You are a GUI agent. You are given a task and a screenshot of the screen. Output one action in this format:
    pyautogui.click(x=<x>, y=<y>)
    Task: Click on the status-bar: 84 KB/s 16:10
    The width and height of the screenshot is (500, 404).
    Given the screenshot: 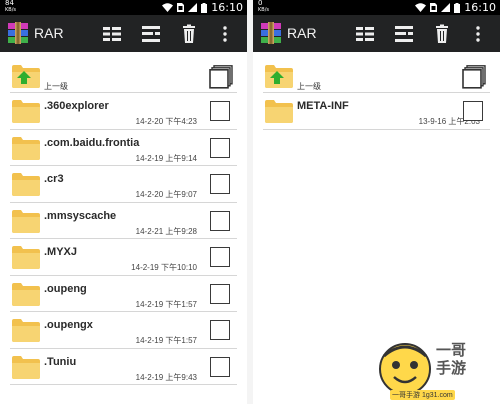 What is the action you would take?
    pyautogui.click(x=123, y=7)
    